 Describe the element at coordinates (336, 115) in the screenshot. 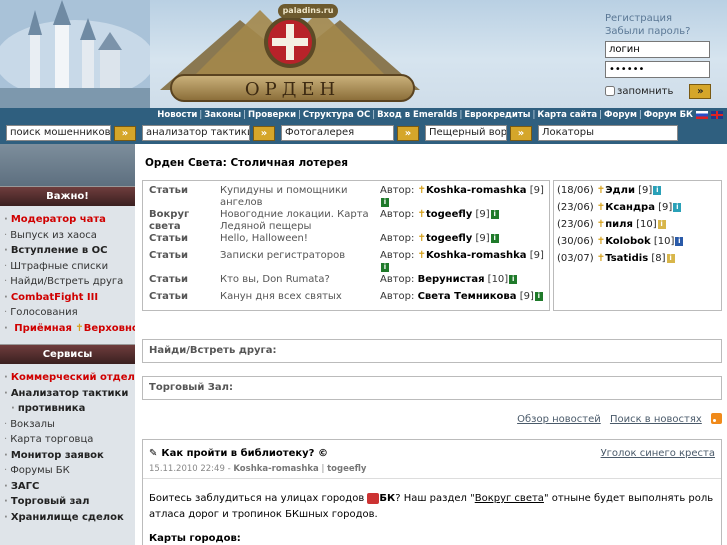

I see `nav-structure: Структура ОС` at that location.